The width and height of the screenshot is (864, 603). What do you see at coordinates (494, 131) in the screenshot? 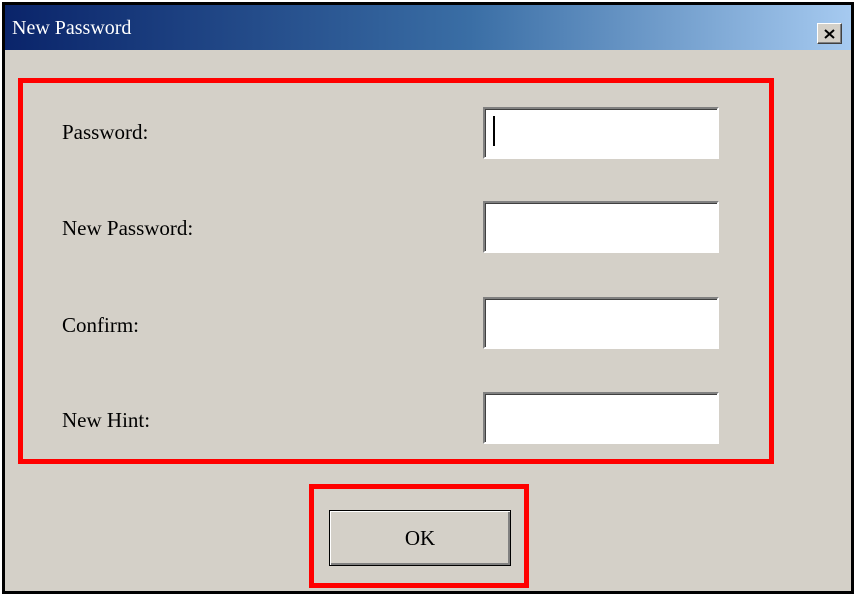
I see `text-caret` at bounding box center [494, 131].